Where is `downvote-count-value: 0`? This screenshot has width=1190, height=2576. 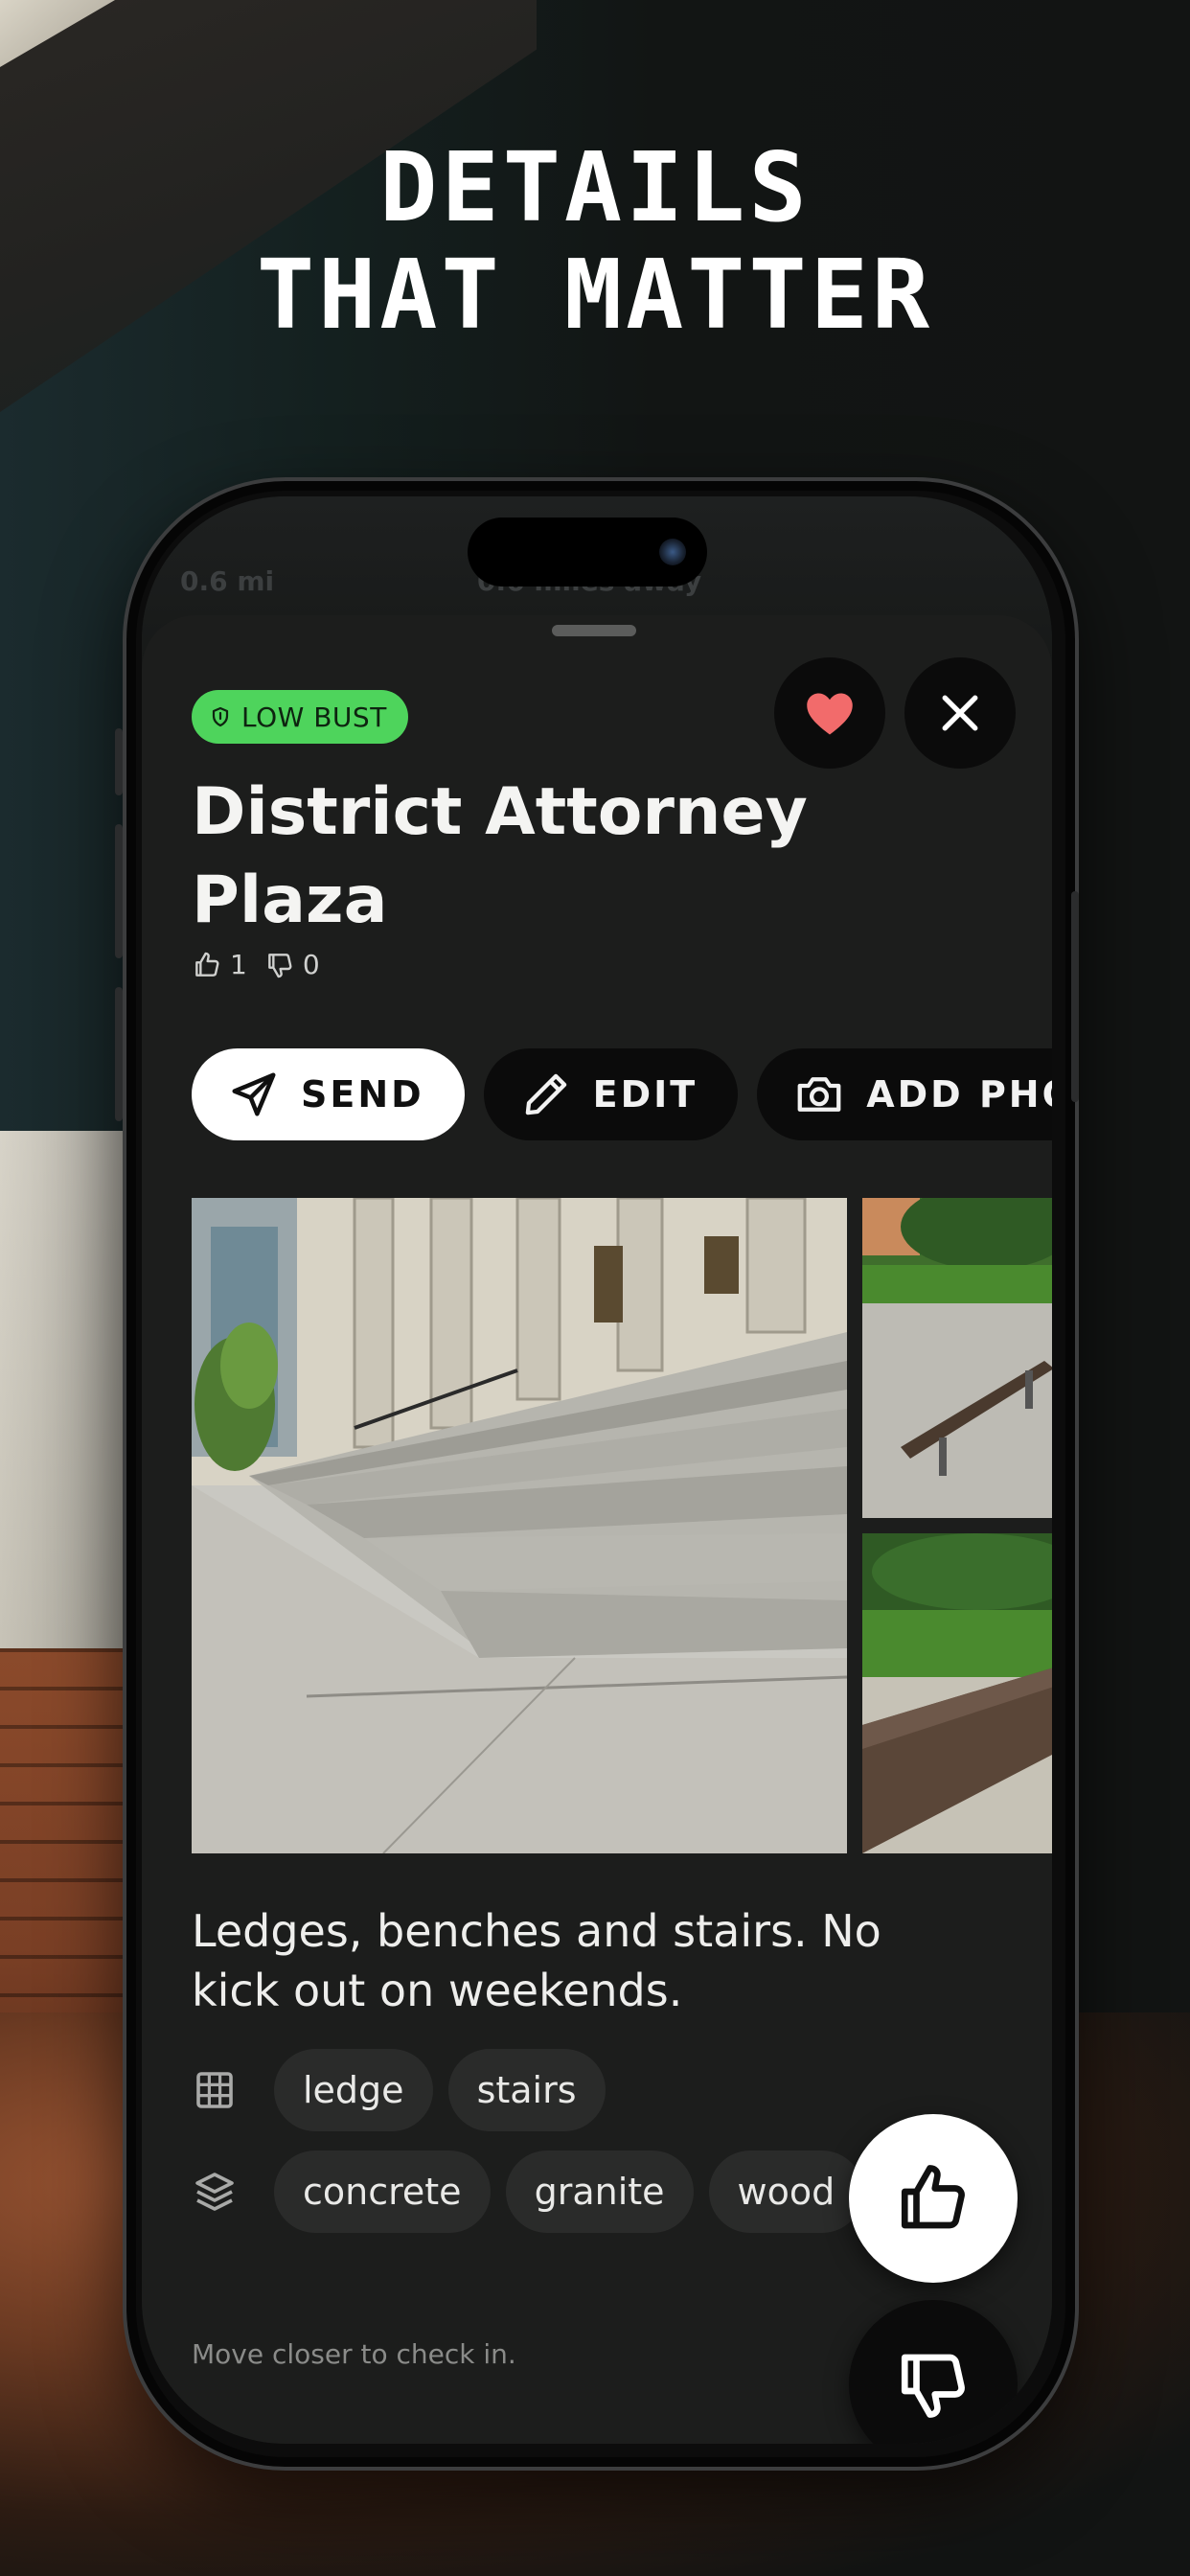
downvote-count-value: 0 is located at coordinates (311, 964).